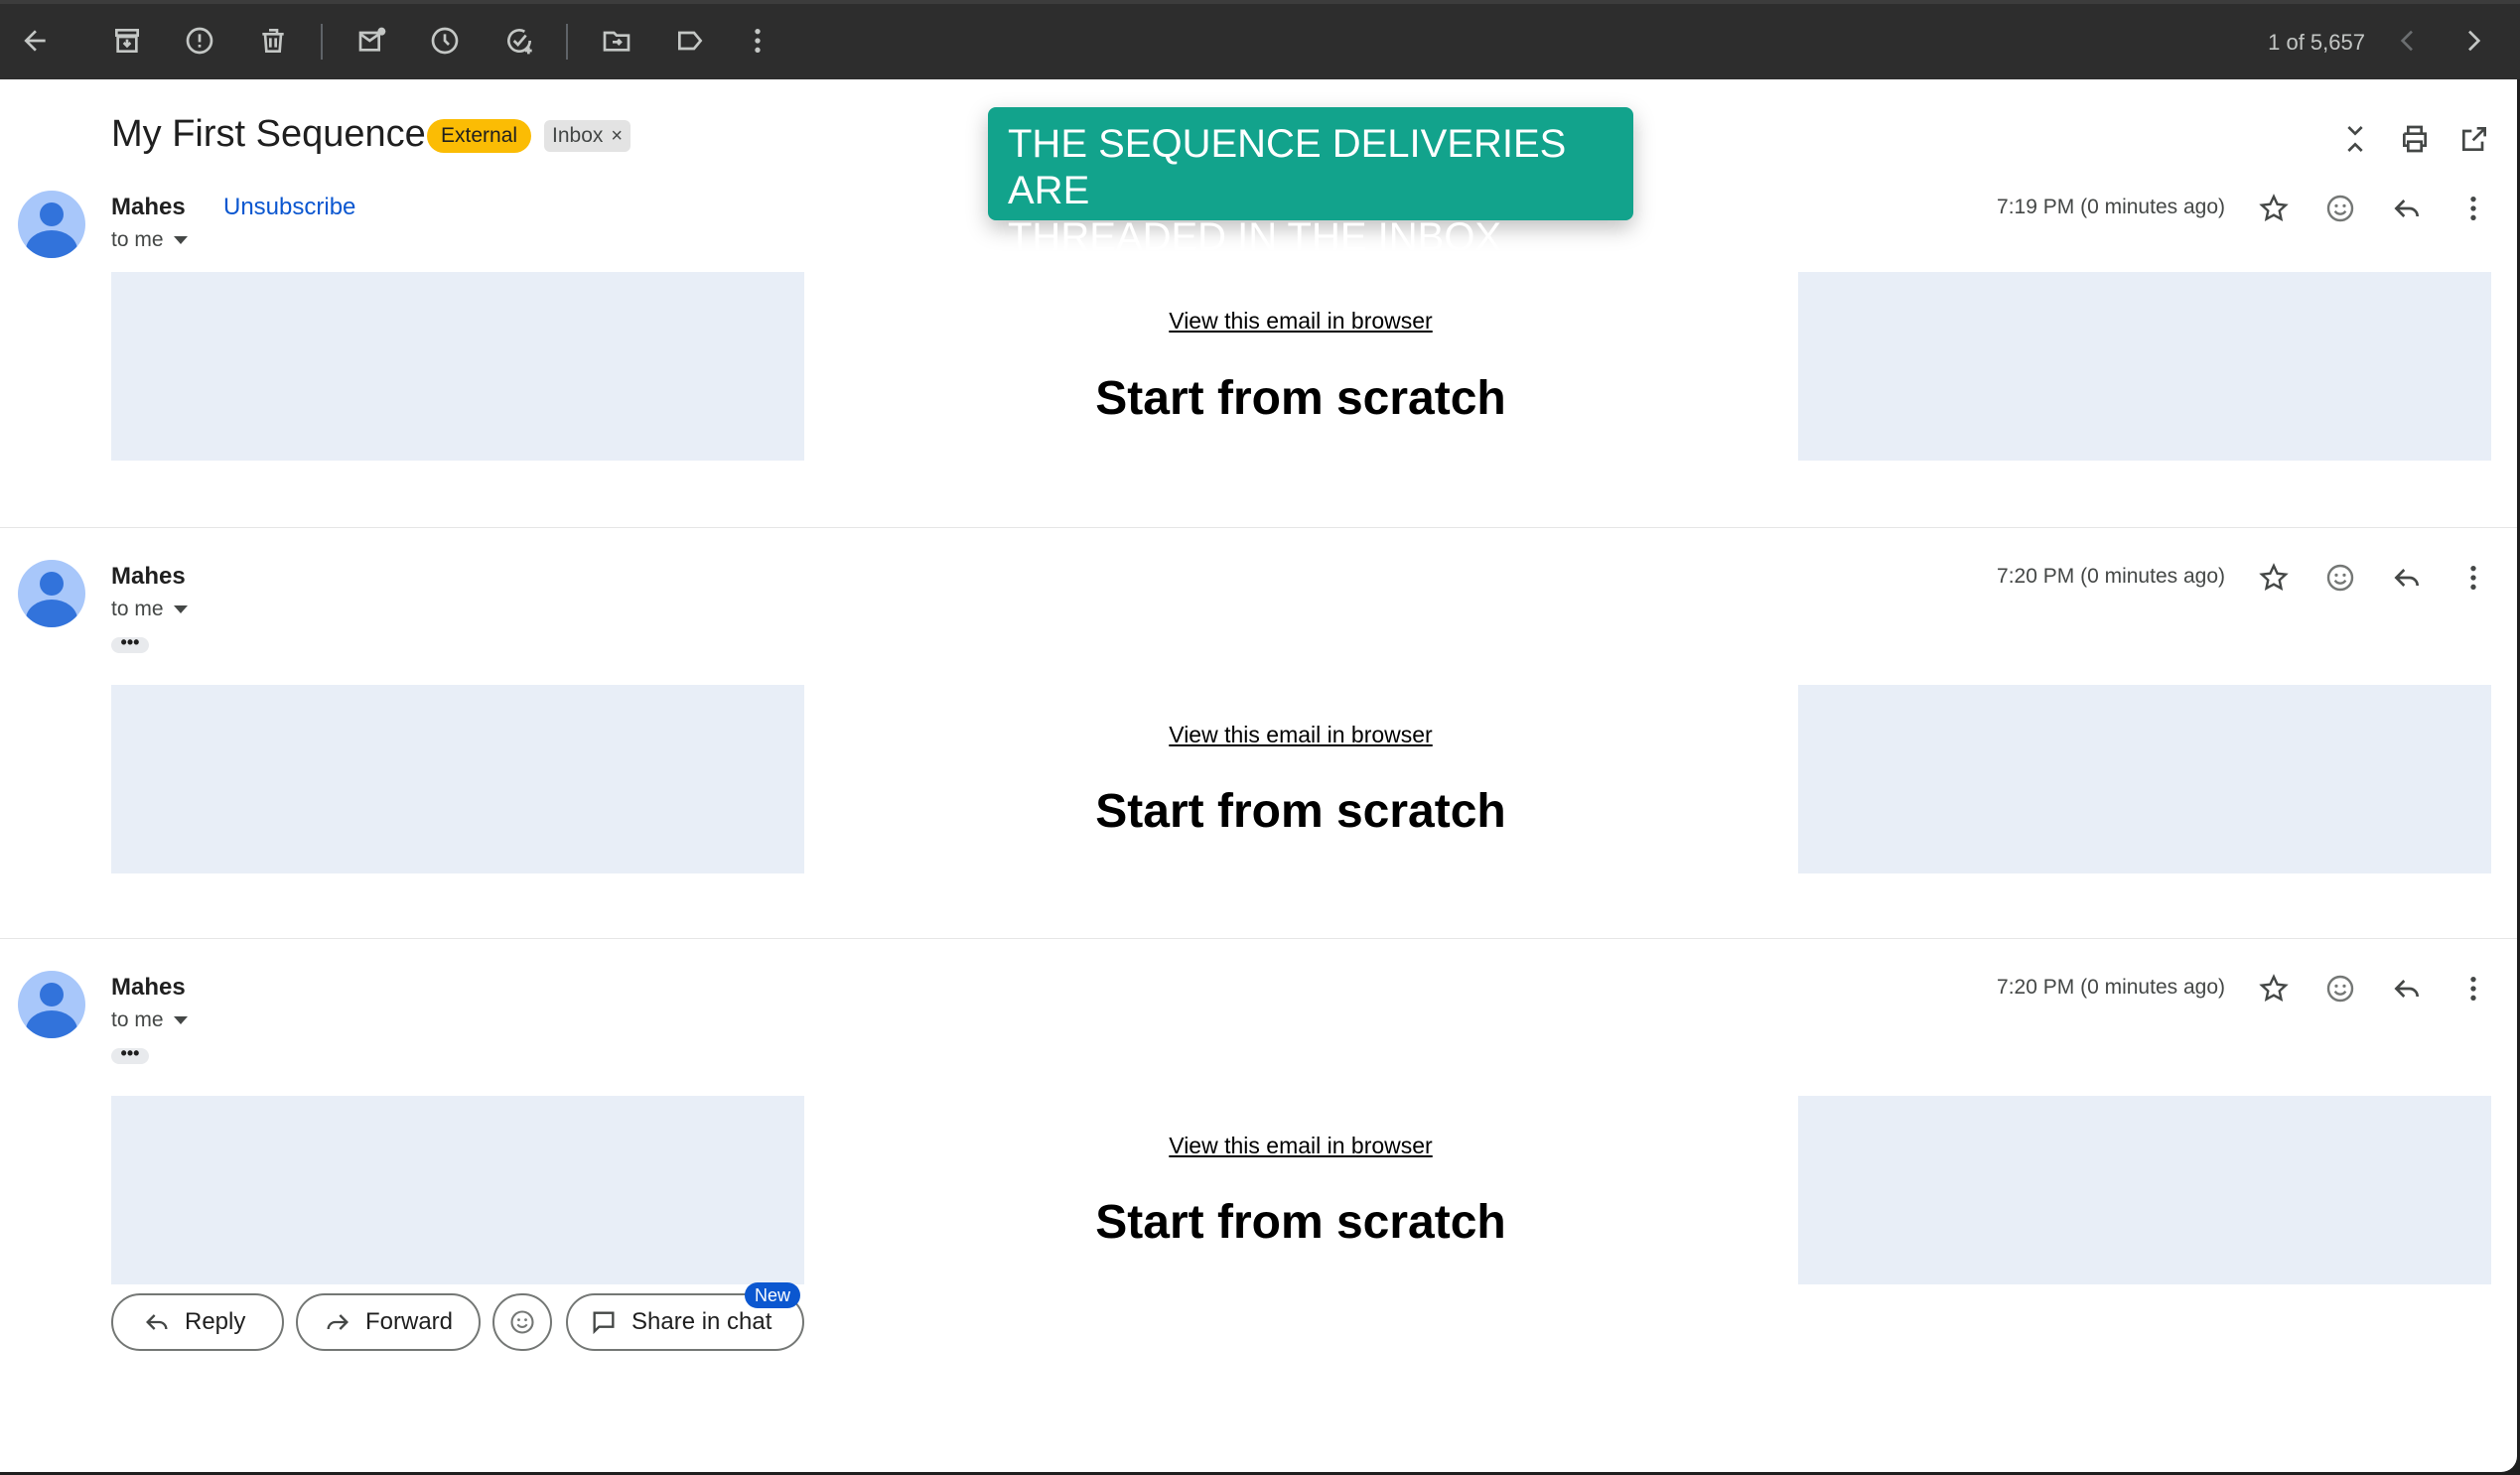  I want to click on emoji-icon, so click(522, 1322).